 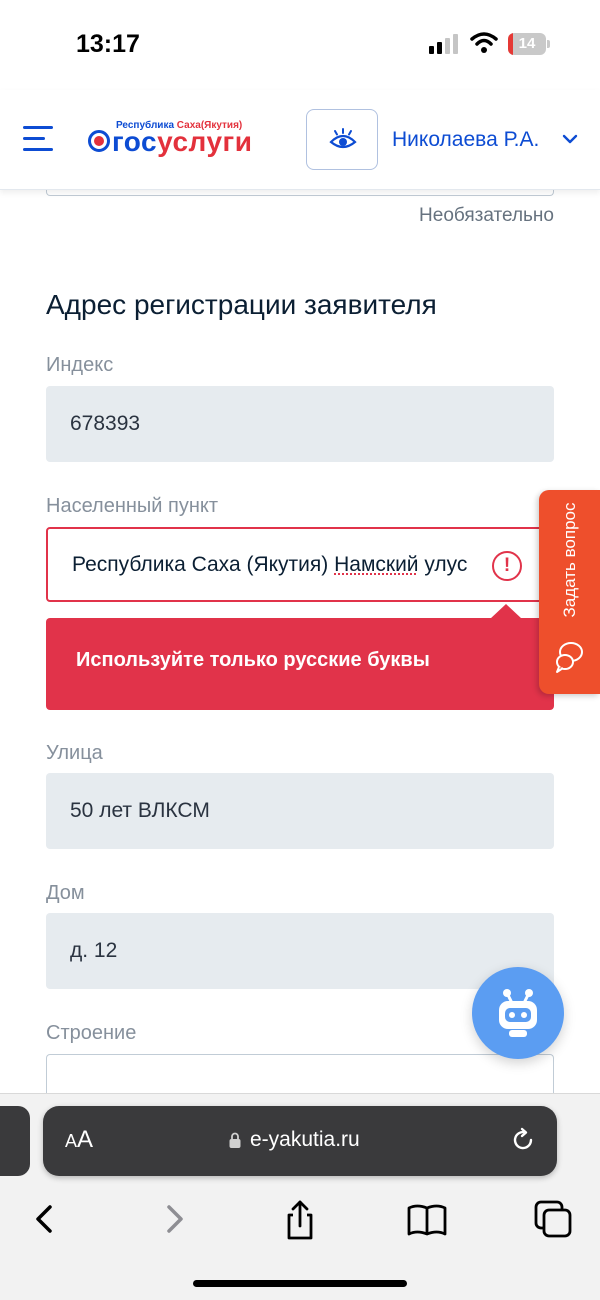 What do you see at coordinates (300, 45) in the screenshot?
I see `status-bar: 13:17 14` at bounding box center [300, 45].